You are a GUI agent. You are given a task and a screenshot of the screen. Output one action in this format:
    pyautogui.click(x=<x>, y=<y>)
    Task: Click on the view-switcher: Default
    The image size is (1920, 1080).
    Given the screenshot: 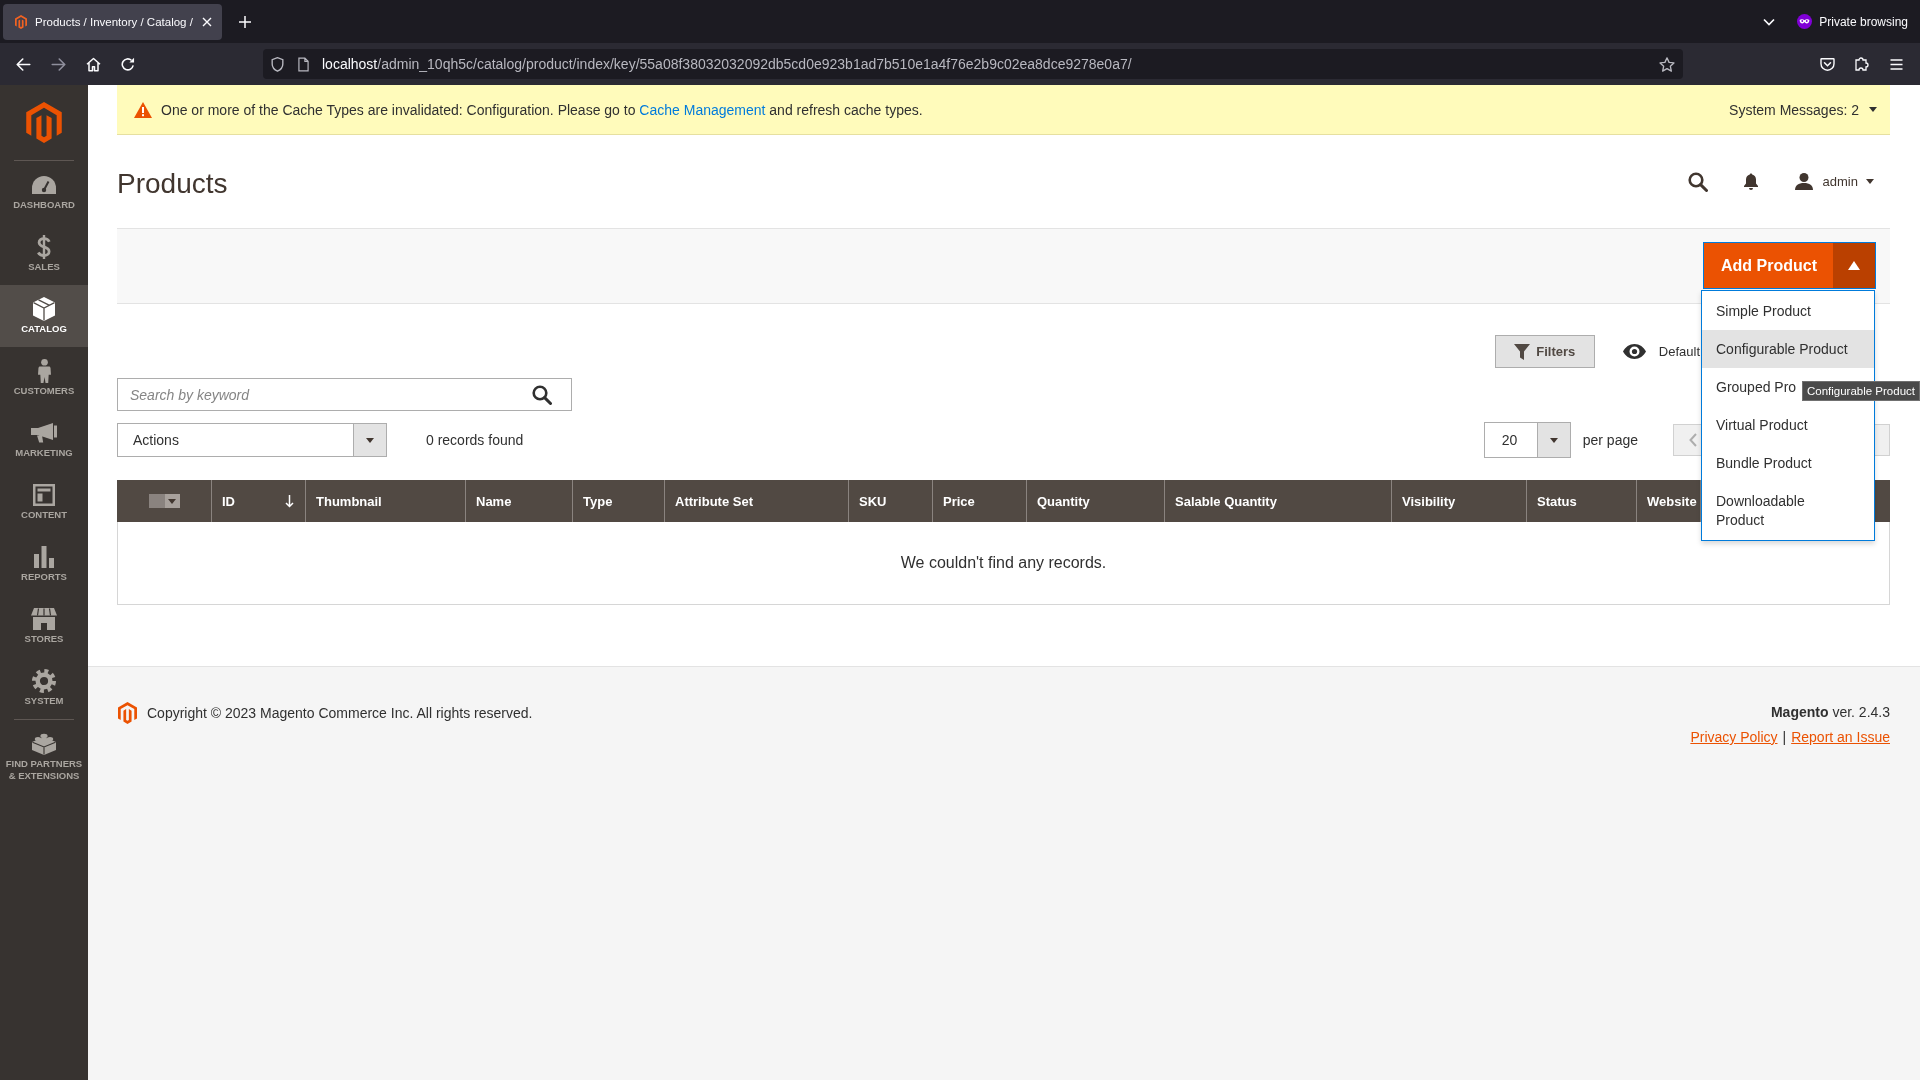 What is the action you would take?
    pyautogui.click(x=1661, y=351)
    